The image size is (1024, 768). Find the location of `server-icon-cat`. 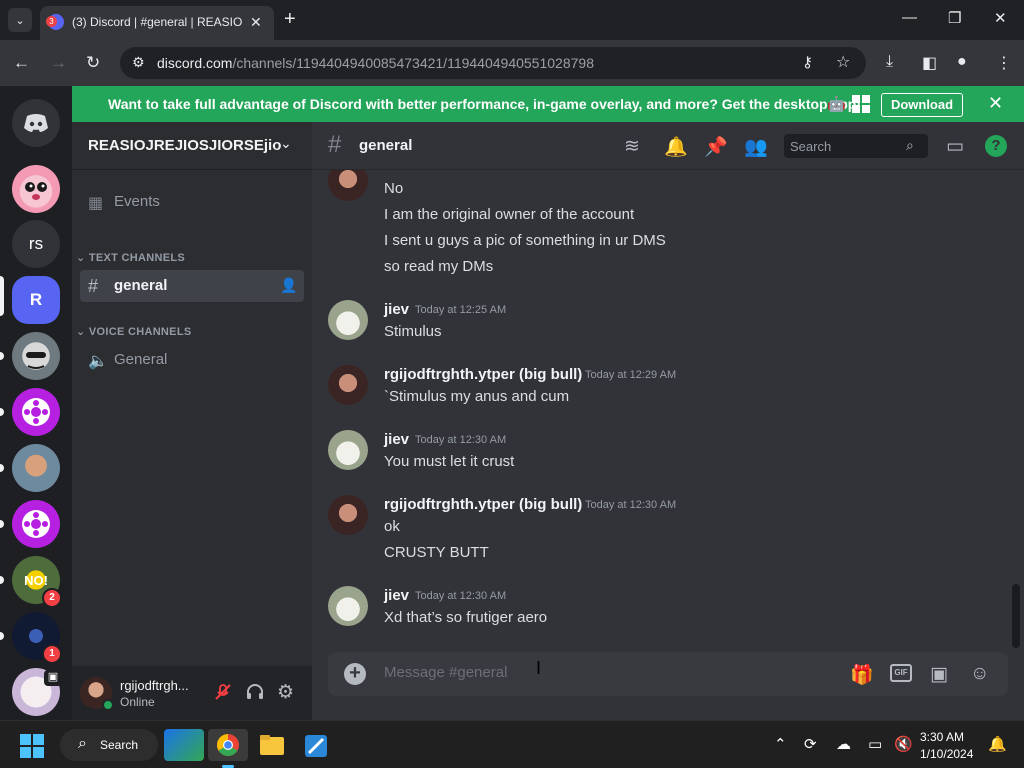

server-icon-cat is located at coordinates (36, 356).